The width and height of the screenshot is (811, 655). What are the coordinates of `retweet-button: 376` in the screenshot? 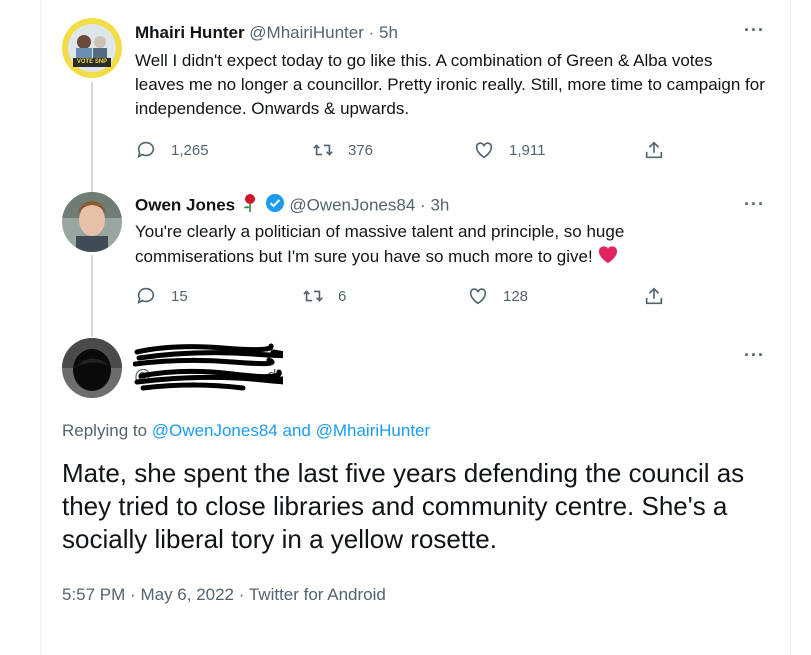 It's located at (342, 150).